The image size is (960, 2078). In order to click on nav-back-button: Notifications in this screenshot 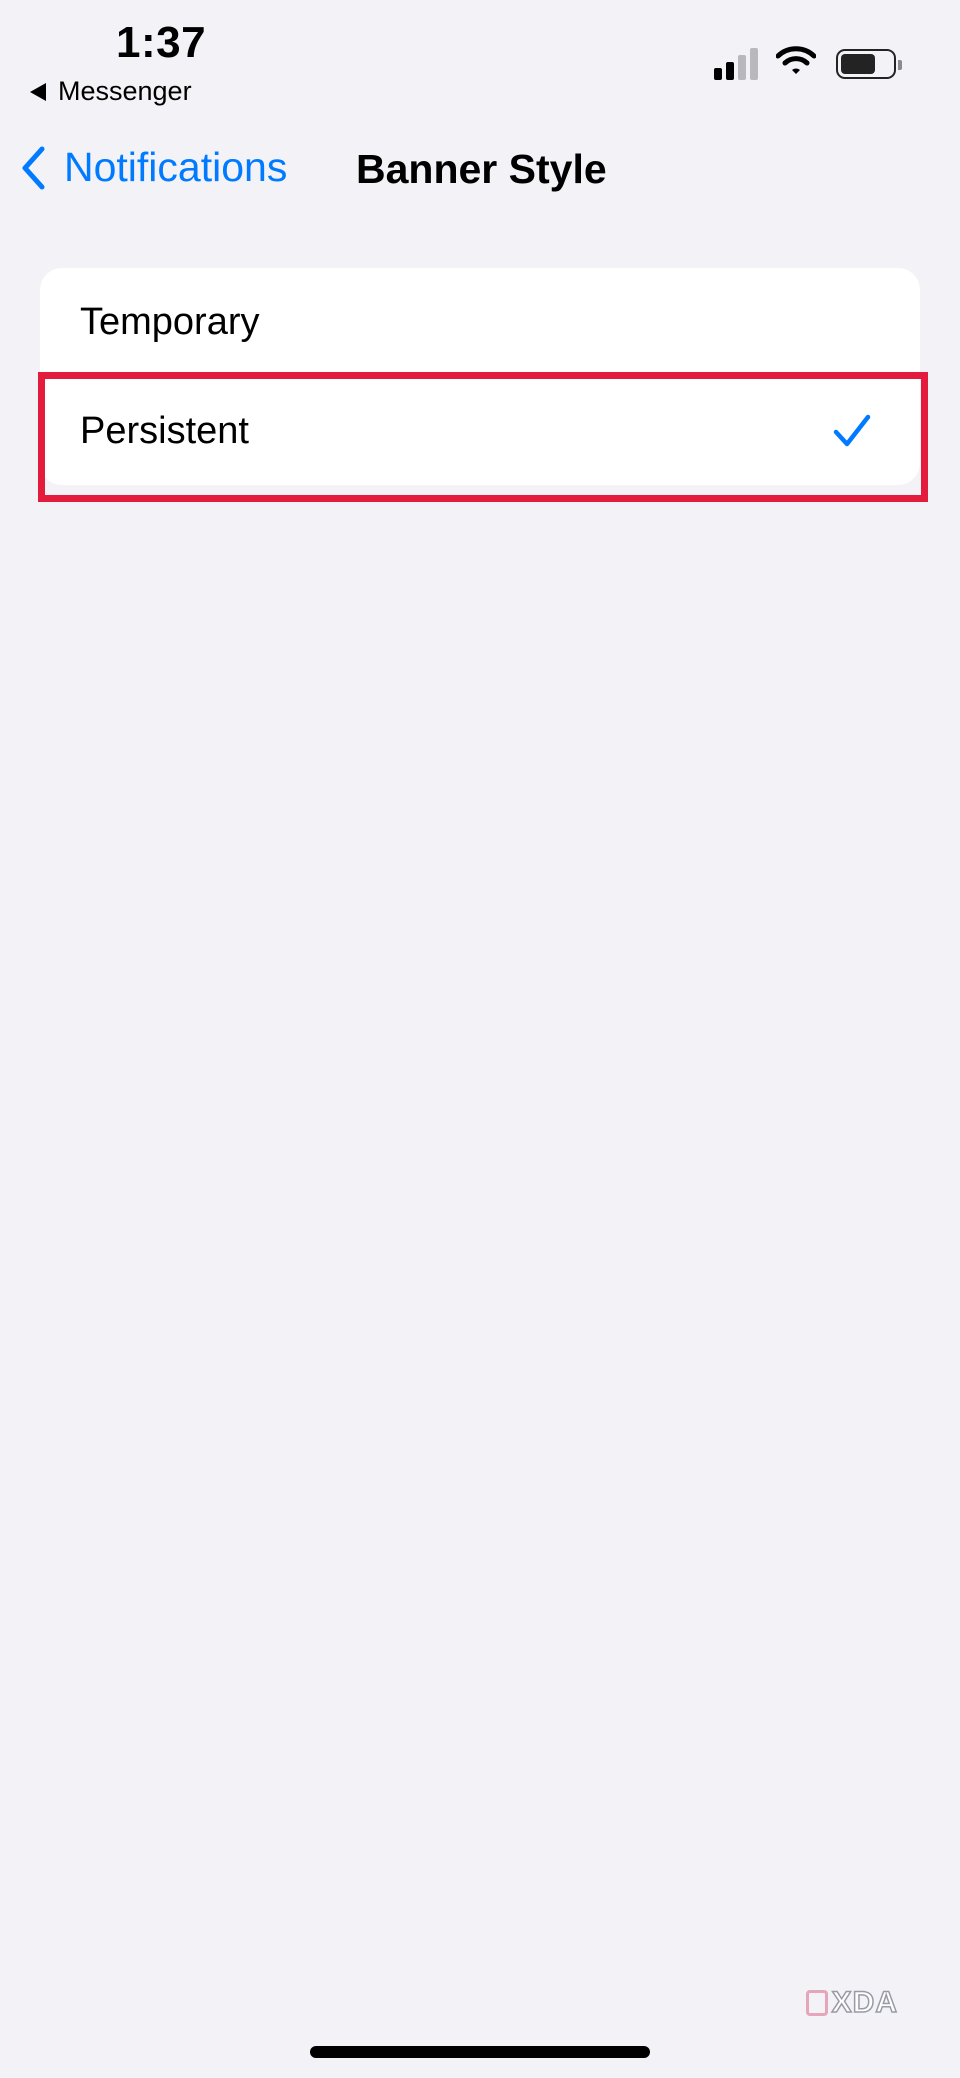, I will do `click(153, 167)`.